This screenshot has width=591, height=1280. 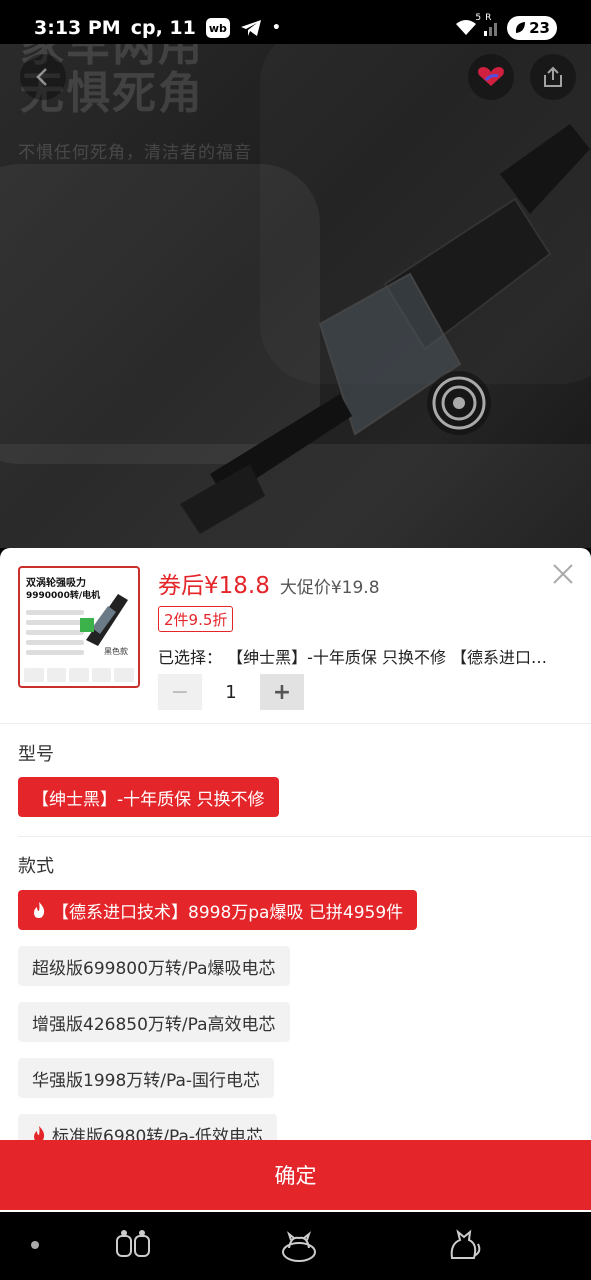 I want to click on view-3d-button, so click(x=459, y=403).